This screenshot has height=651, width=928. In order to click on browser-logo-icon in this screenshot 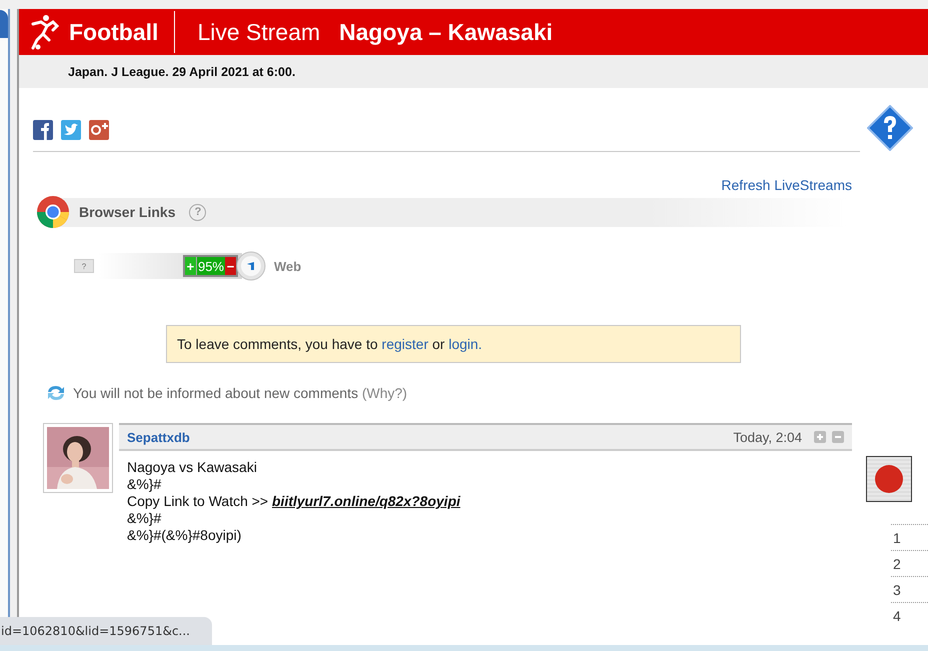, I will do `click(53, 212)`.